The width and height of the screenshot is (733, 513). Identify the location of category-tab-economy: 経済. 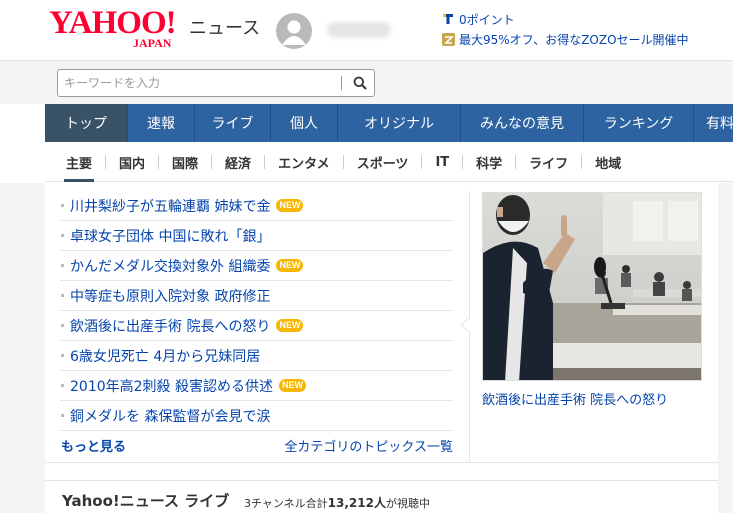
(238, 162).